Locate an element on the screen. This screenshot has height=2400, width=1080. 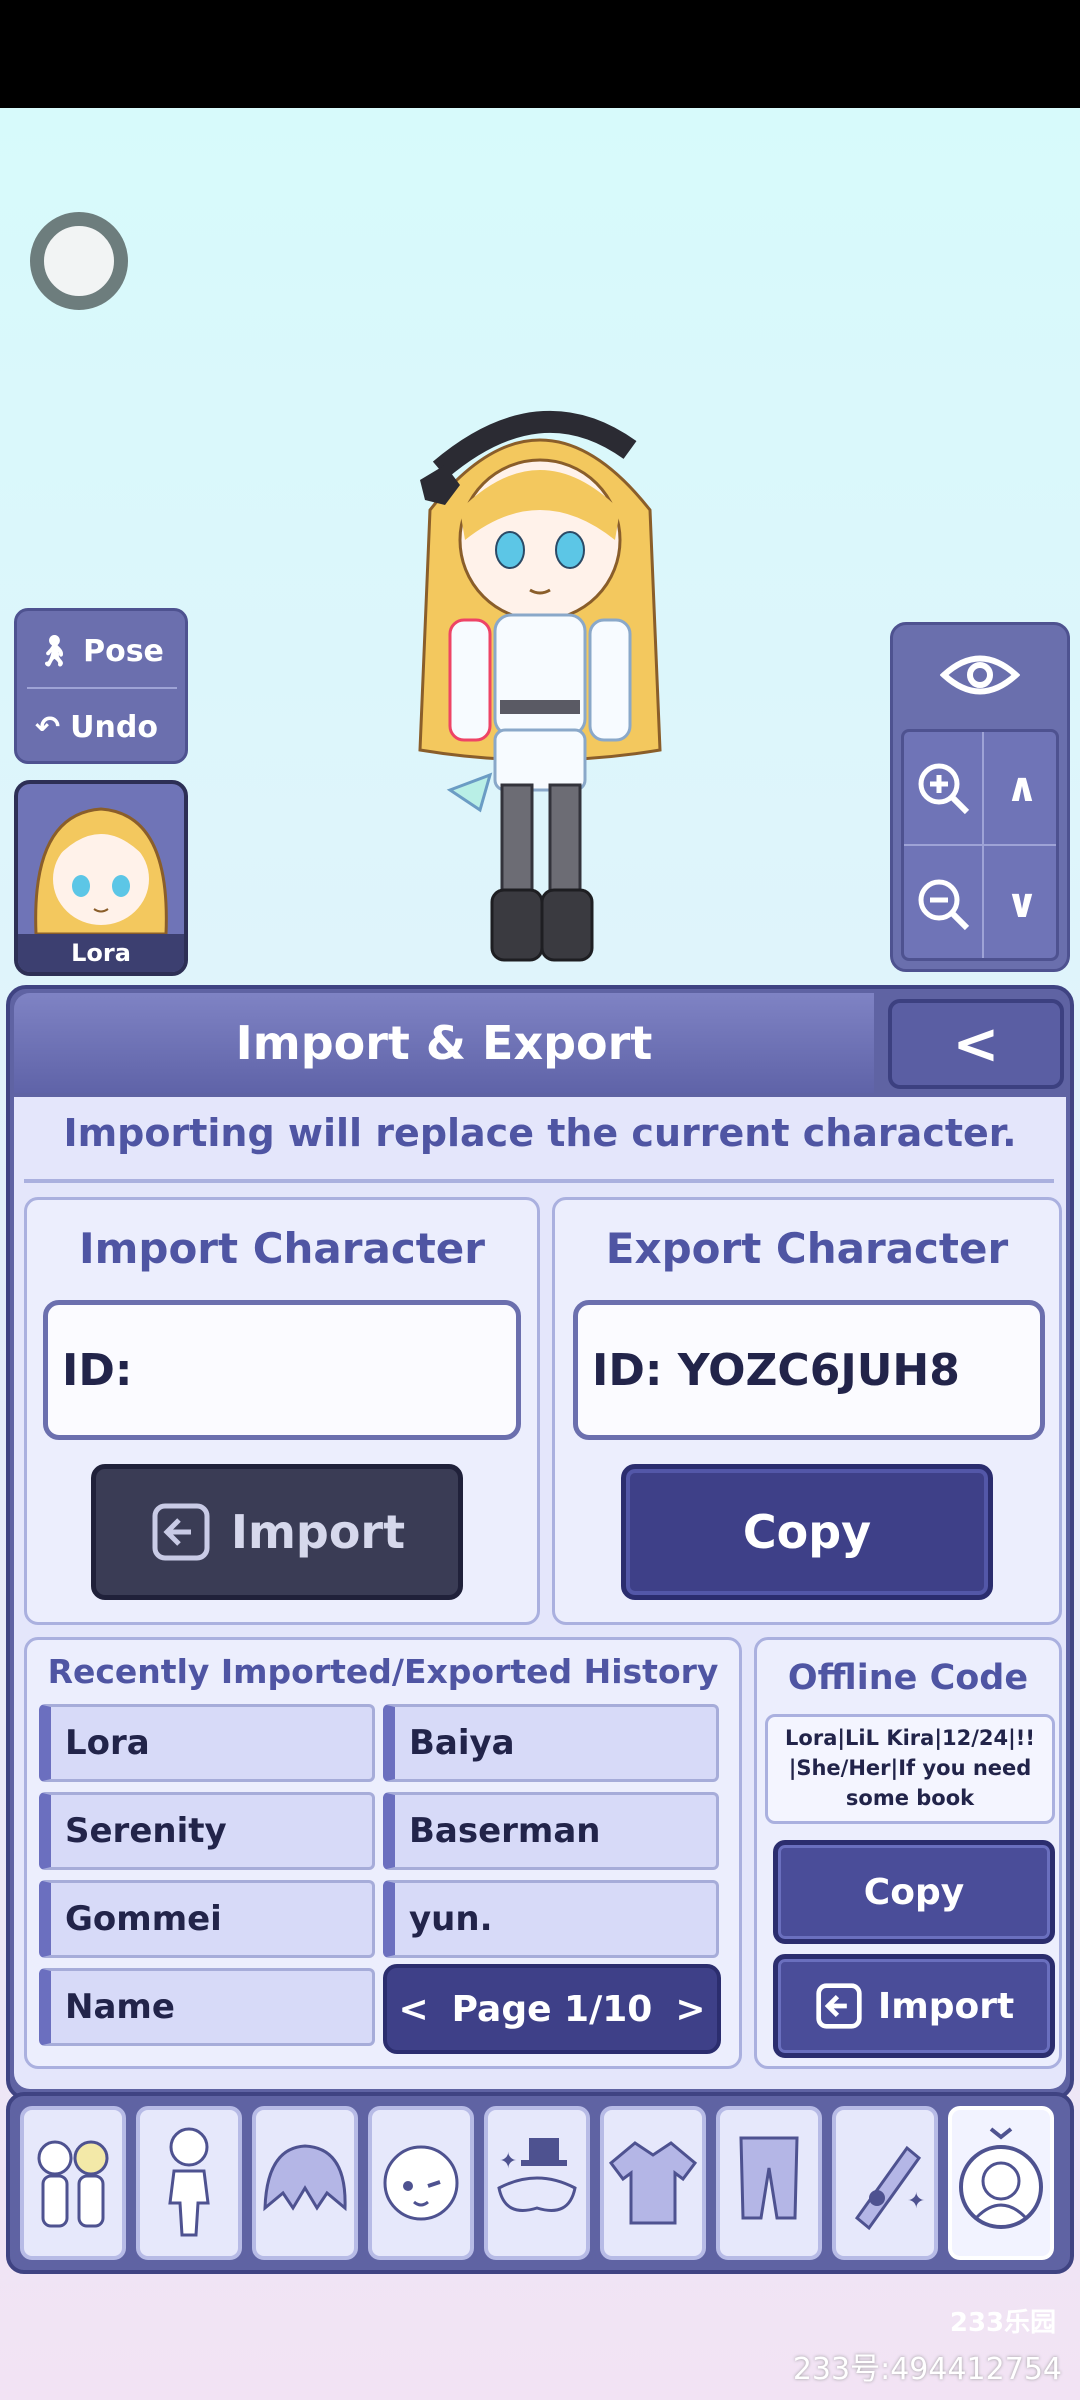
history-title: Recently Imported/Exported History is located at coordinates (383, 1671).